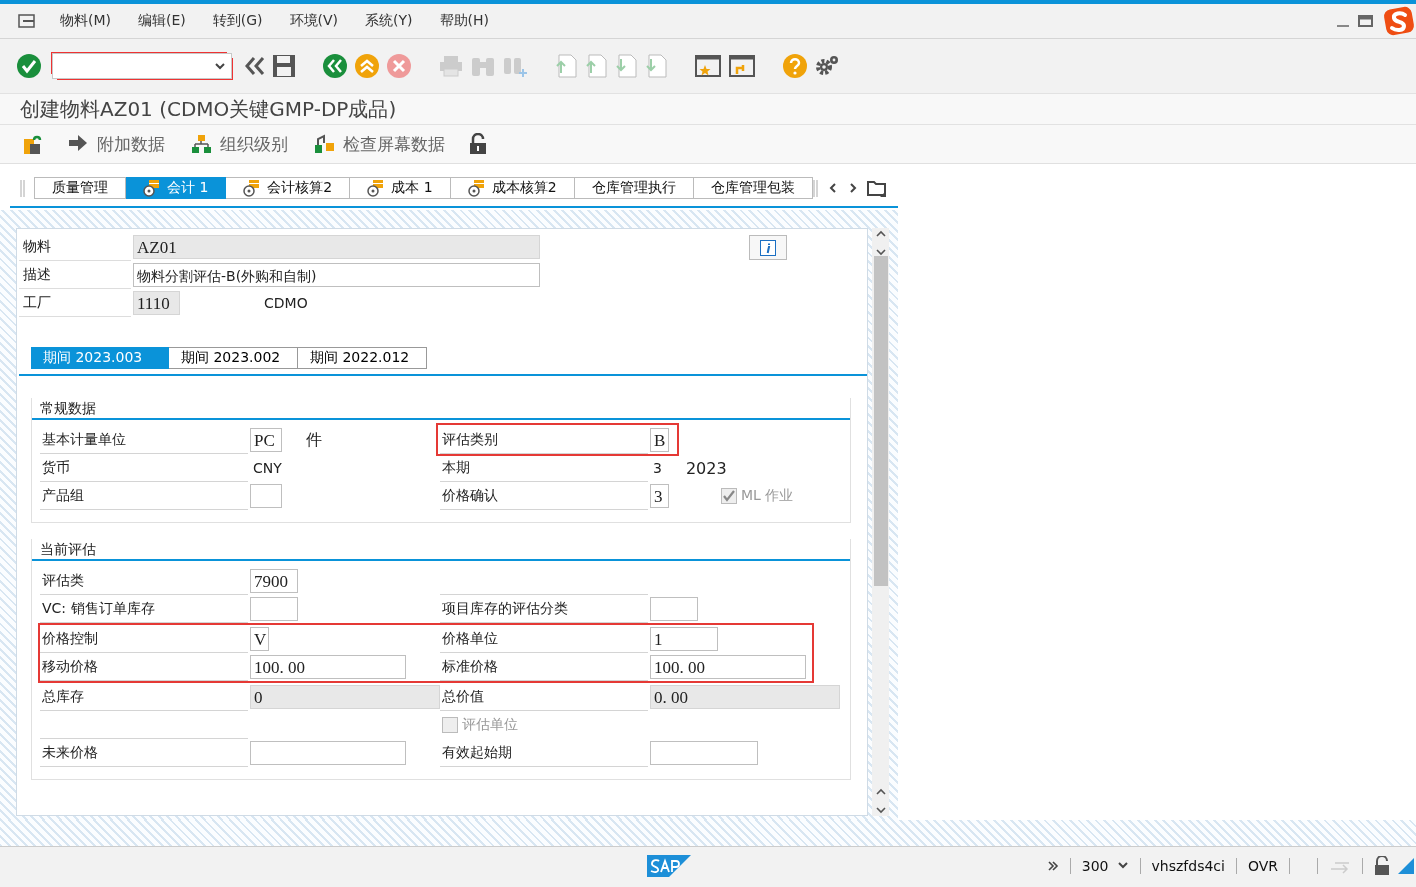  Describe the element at coordinates (512, 188) in the screenshot. I see `tab: 成本核算2` at that location.